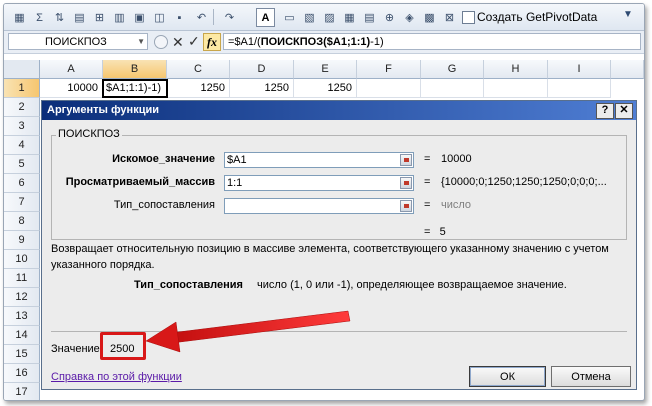  What do you see at coordinates (22, 373) in the screenshot?
I see `row-header-16: 16` at bounding box center [22, 373].